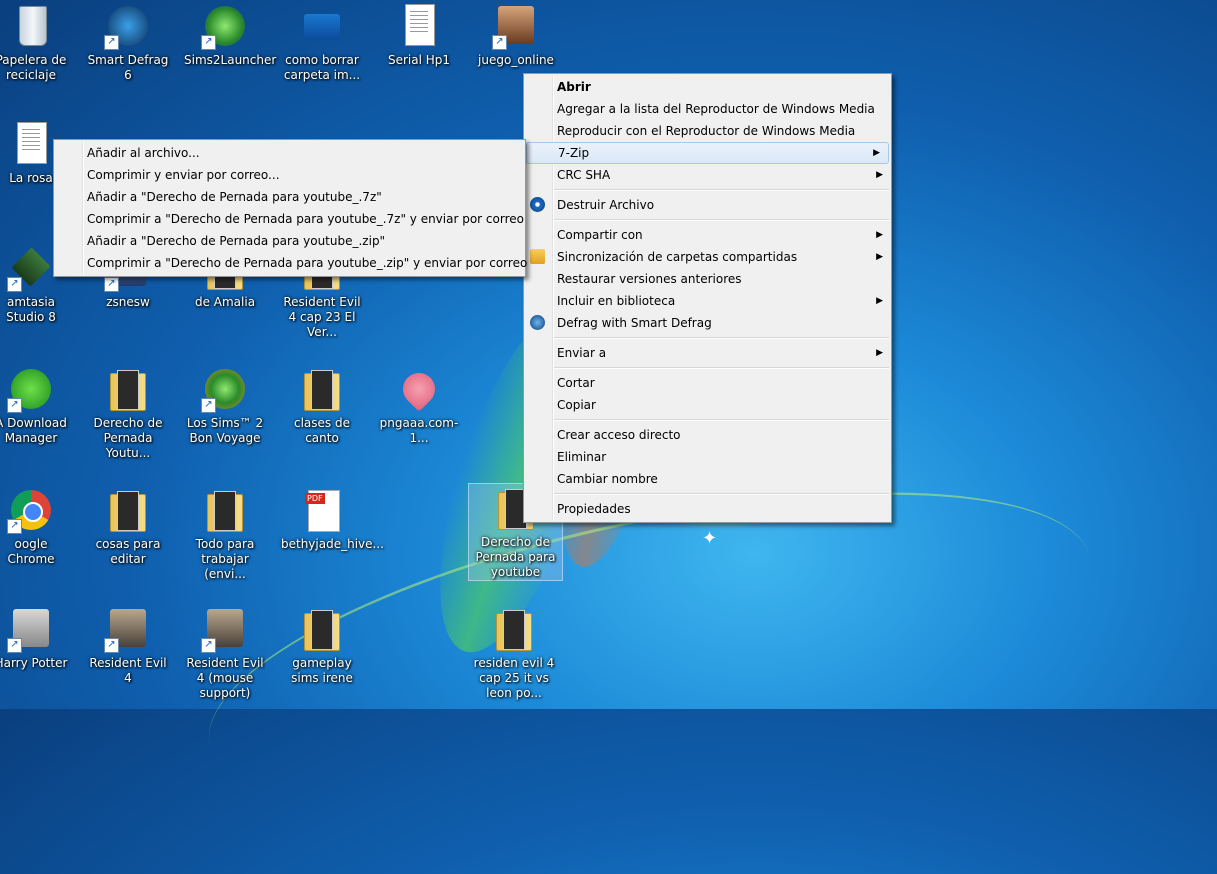 The width and height of the screenshot is (1217, 874). What do you see at coordinates (36, 638) in the screenshot?
I see `desktop-icon-harry-potter: ↗ Harry Potter` at bounding box center [36, 638].